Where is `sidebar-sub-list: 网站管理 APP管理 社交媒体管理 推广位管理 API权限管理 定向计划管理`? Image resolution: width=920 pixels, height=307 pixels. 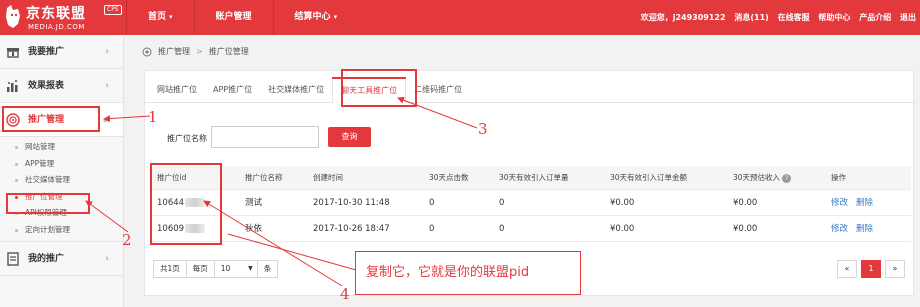 sidebar-sub-list: 网站管理 APP管理 社交媒体管理 推广位管理 API权限管理 定向计划管理 is located at coordinates (61, 189).